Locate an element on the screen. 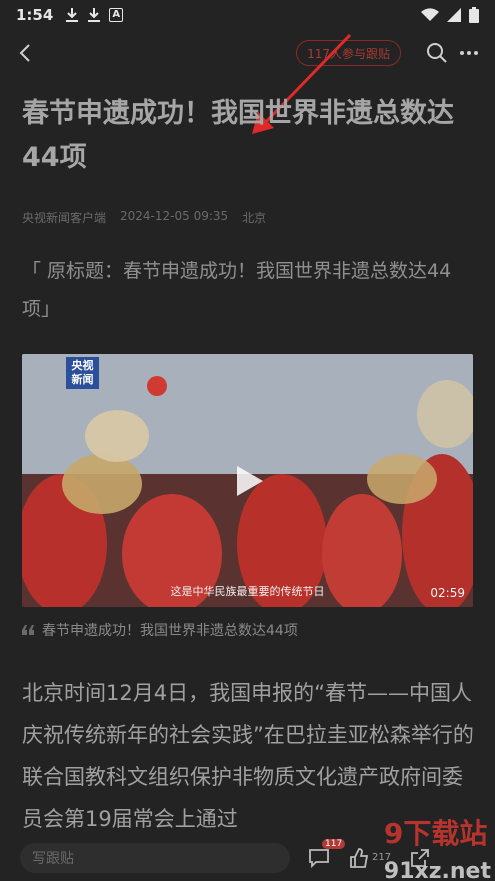 This screenshot has width=495, height=881. thumbs-up-icon is located at coordinates (359, 857).